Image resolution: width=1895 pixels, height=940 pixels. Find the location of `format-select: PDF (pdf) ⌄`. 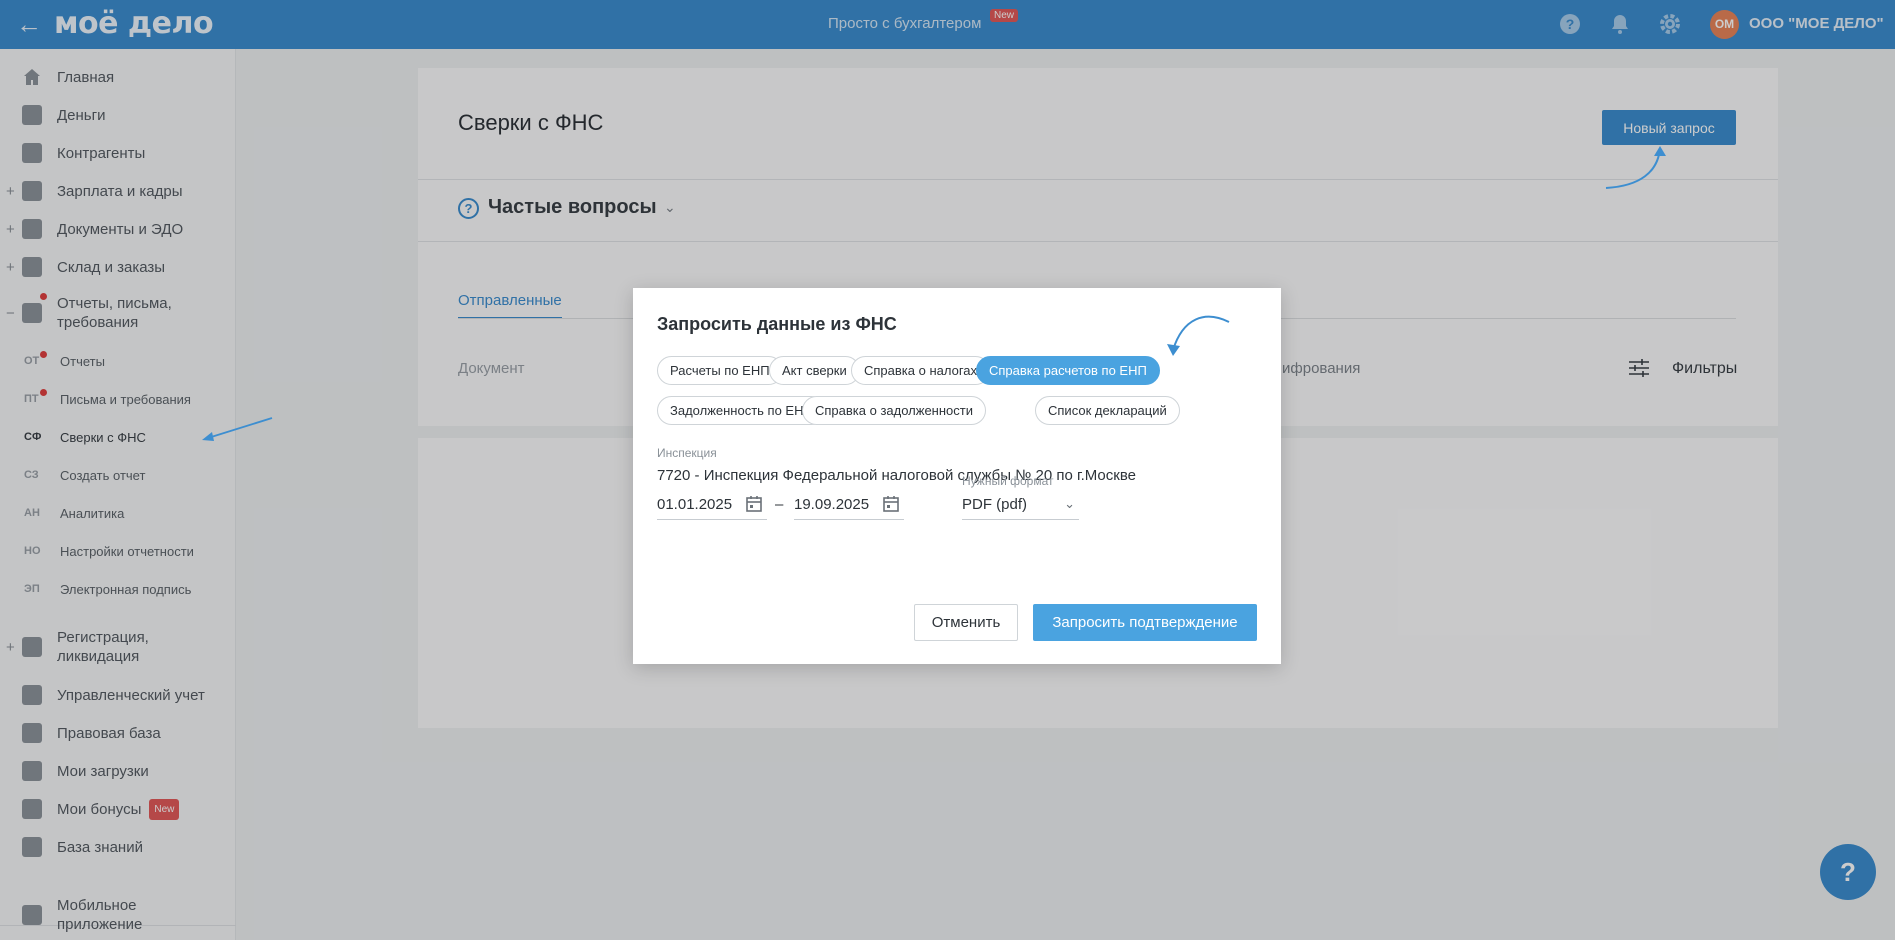

format-select: PDF (pdf) ⌄ is located at coordinates (1020, 507).